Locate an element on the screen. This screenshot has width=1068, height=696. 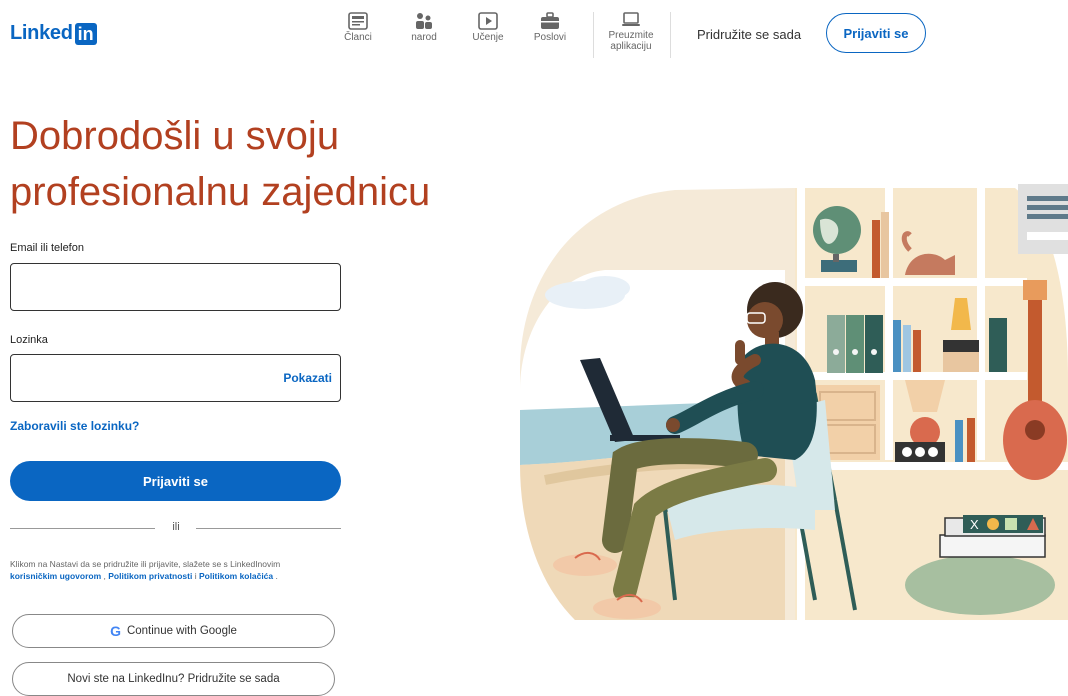
legal-separator: i is located at coordinates (195, 576).